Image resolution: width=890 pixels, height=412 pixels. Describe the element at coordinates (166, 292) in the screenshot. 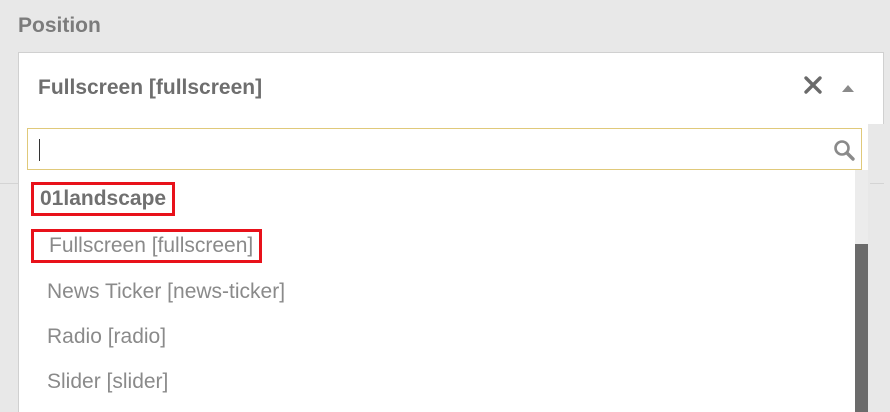

I see `option-news-ticker: News Ticker [news-ticker]` at that location.